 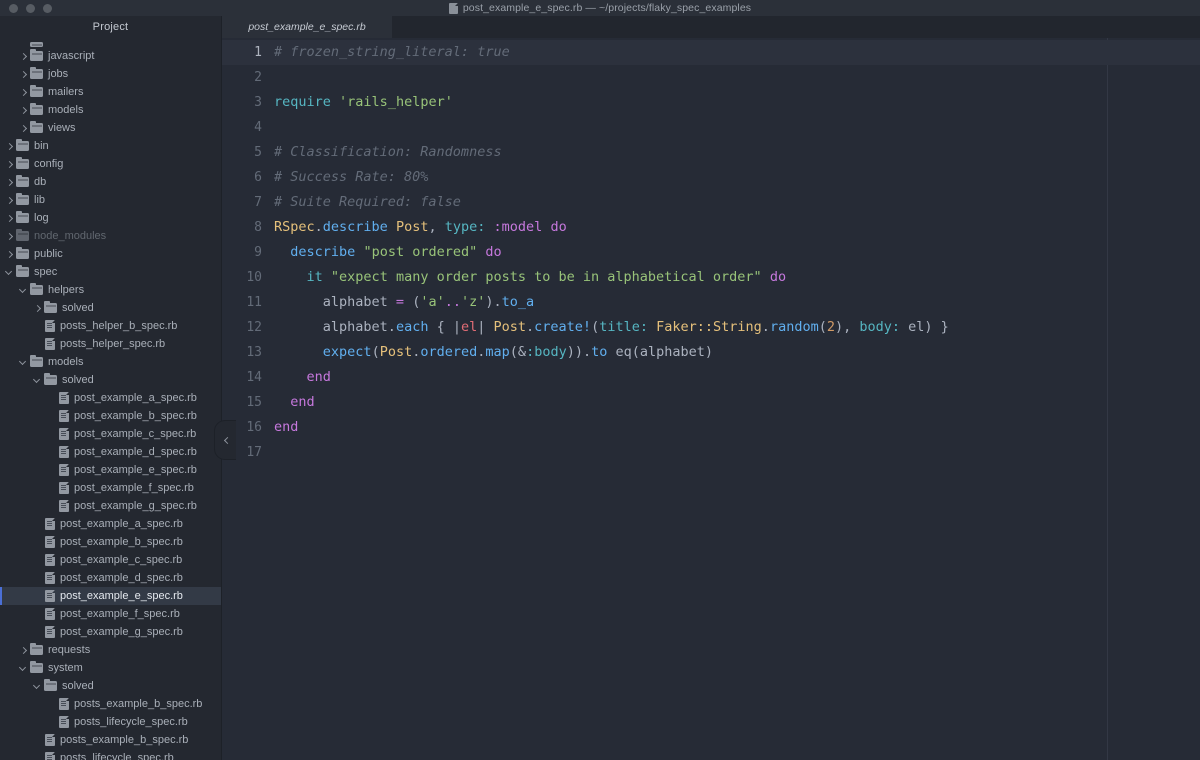 I want to click on code-line-11: 11 alphabet = ('a'..'z').to_a, so click(x=711, y=302).